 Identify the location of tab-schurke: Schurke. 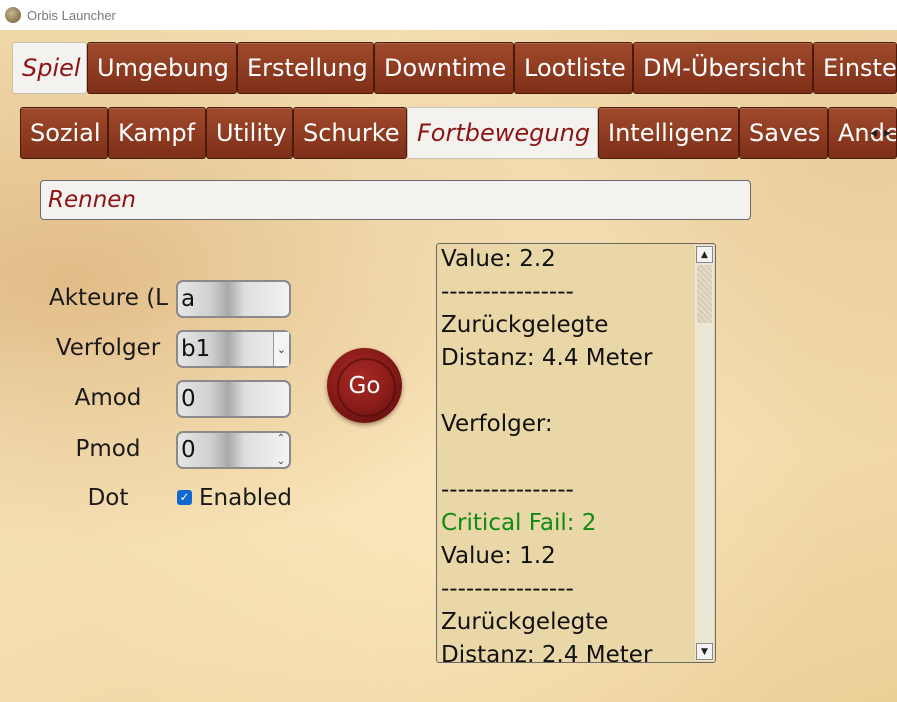
(350, 133).